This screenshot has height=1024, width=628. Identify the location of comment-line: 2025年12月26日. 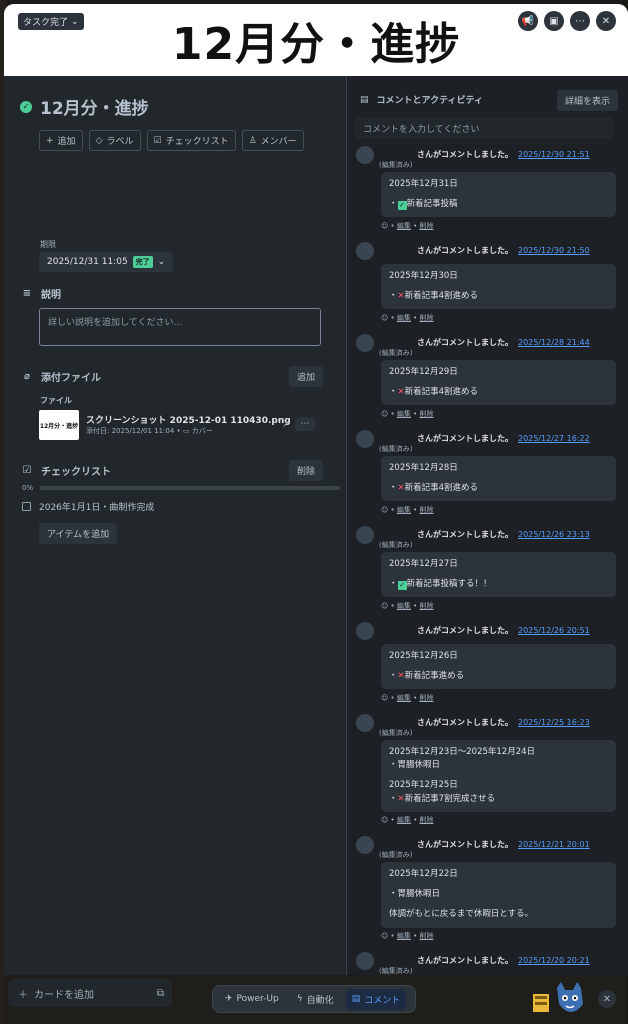
(498, 656).